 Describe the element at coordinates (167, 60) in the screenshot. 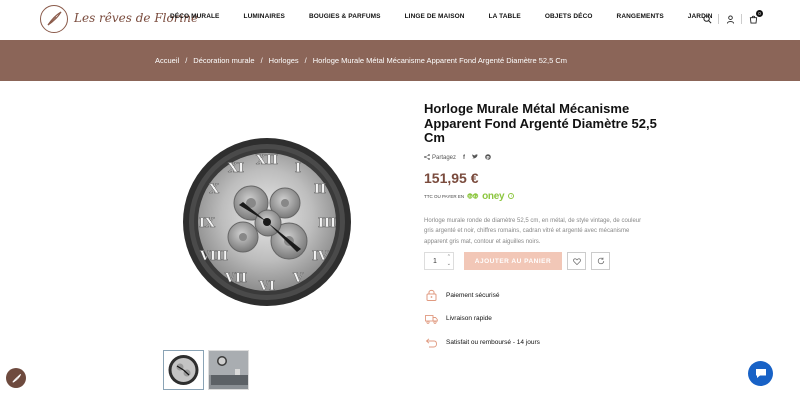

I see `breadcrumb-home: Accueil` at that location.